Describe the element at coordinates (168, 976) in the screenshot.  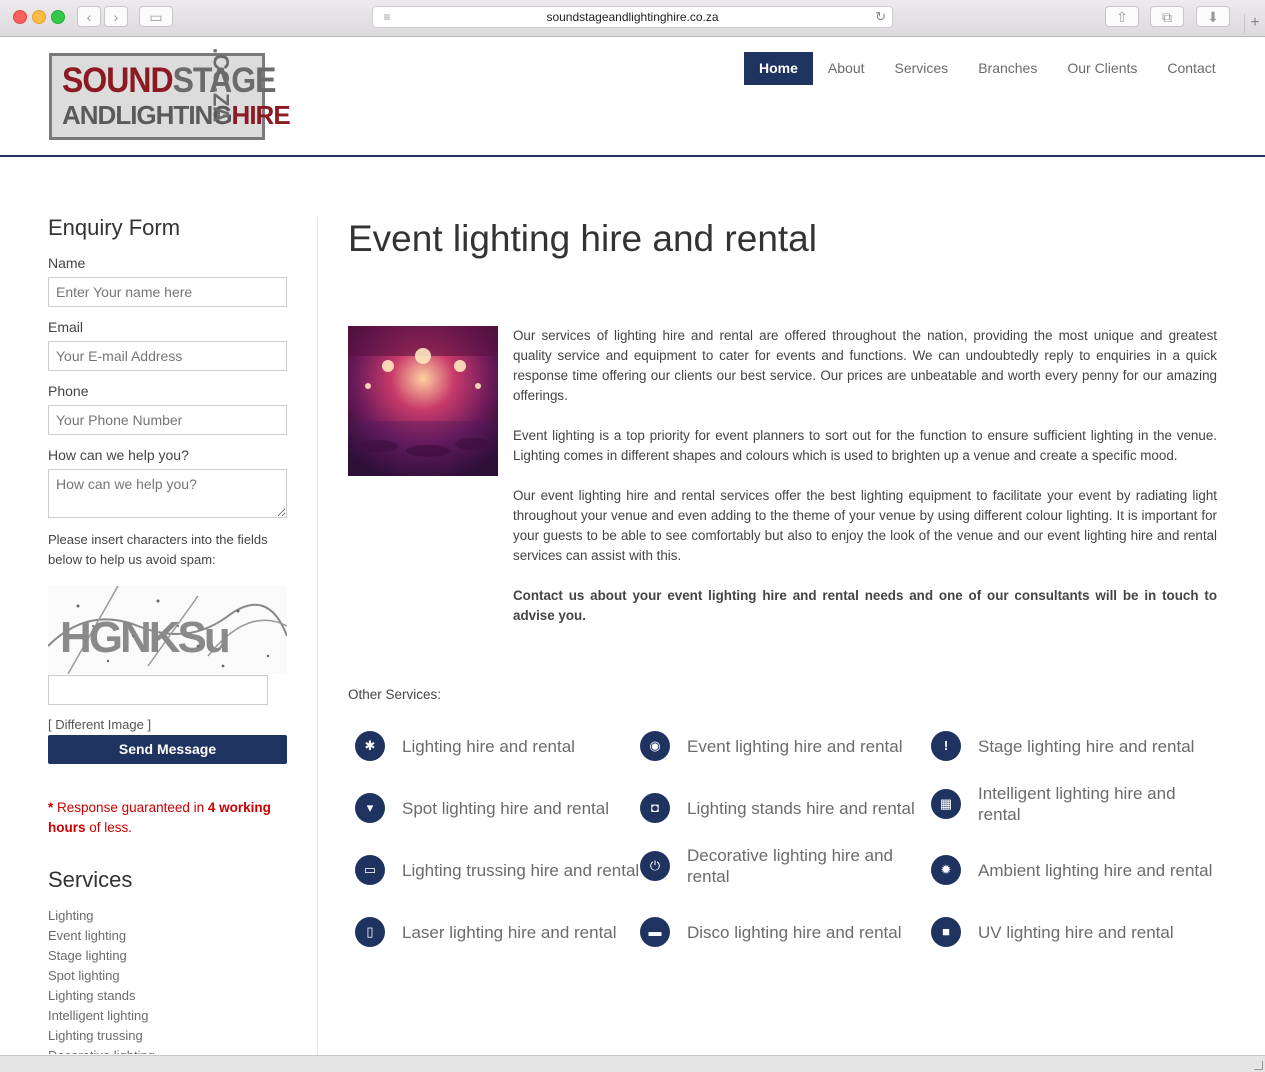
I see `service-link: Spot lighting` at that location.